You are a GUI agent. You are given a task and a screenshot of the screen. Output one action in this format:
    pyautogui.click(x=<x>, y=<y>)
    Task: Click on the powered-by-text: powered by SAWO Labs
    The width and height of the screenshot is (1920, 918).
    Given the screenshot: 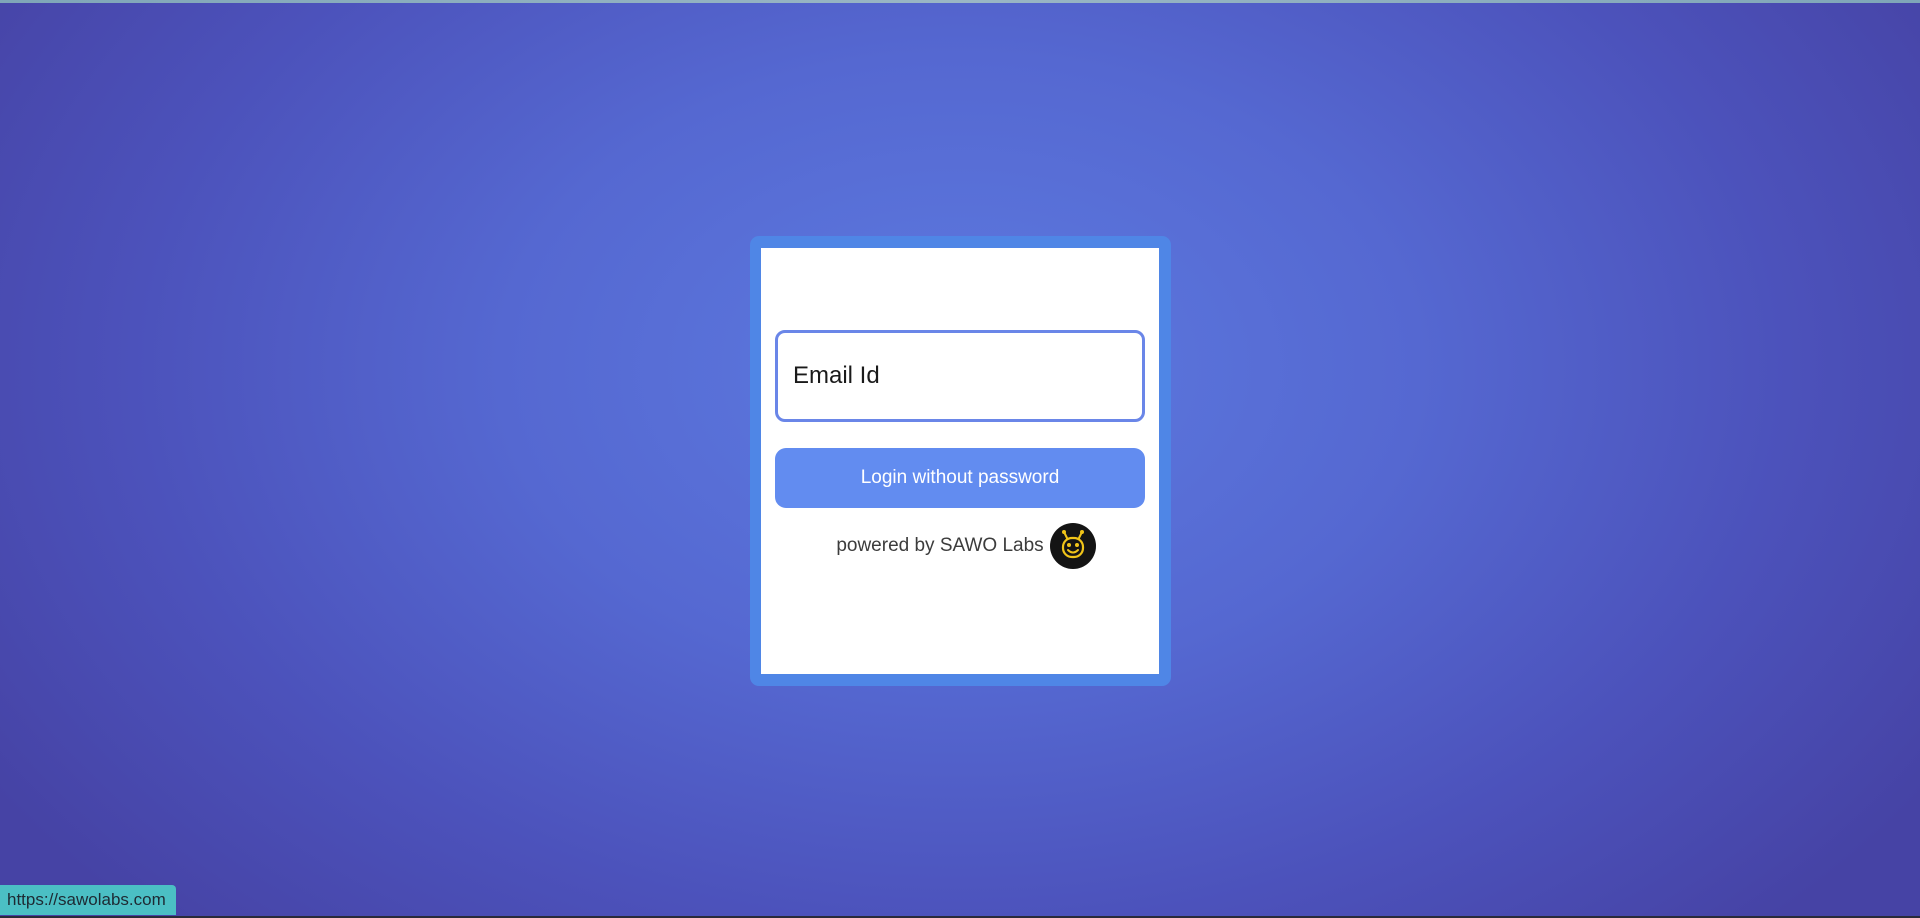 What is the action you would take?
    pyautogui.click(x=940, y=545)
    